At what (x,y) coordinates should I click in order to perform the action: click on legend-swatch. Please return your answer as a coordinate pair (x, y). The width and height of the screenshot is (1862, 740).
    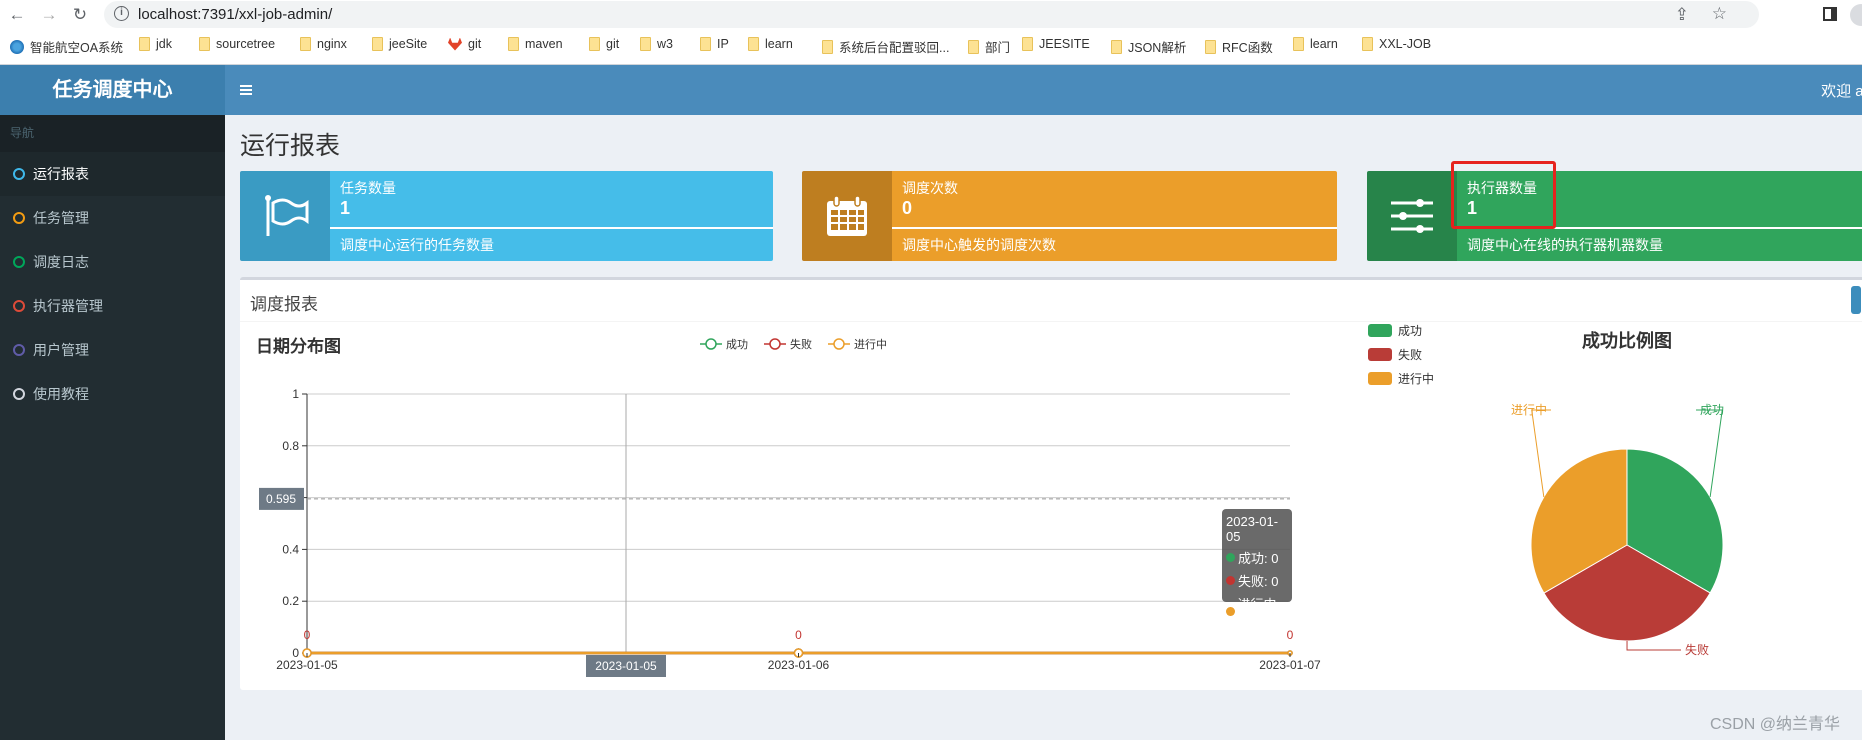
    Looking at the image, I should click on (1380, 354).